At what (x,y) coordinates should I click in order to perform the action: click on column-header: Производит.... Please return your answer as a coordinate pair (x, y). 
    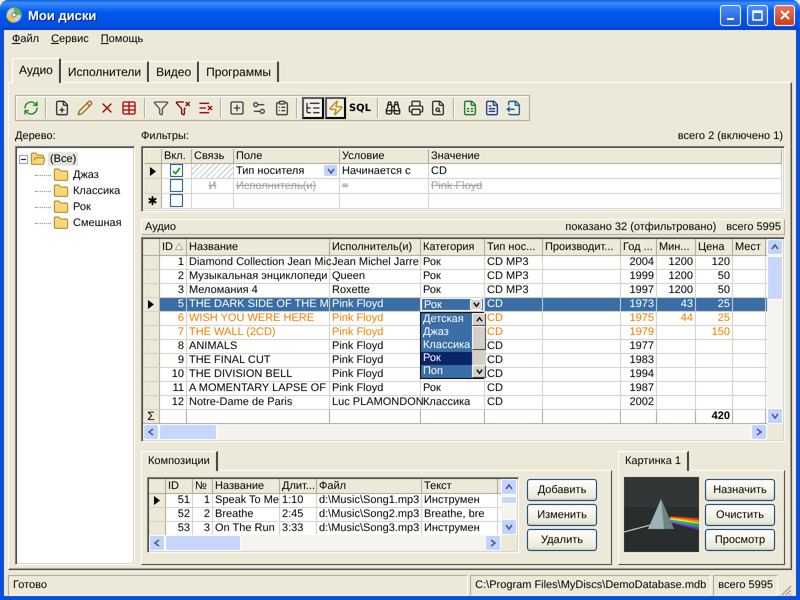
    Looking at the image, I should click on (582, 247).